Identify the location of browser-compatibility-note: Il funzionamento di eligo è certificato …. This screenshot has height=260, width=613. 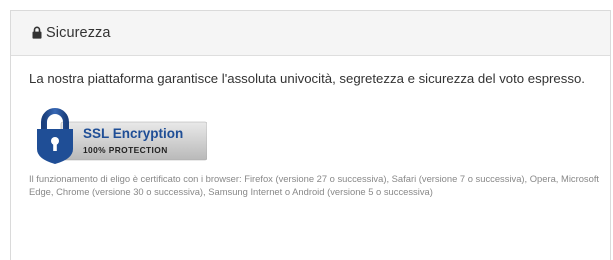
(314, 185).